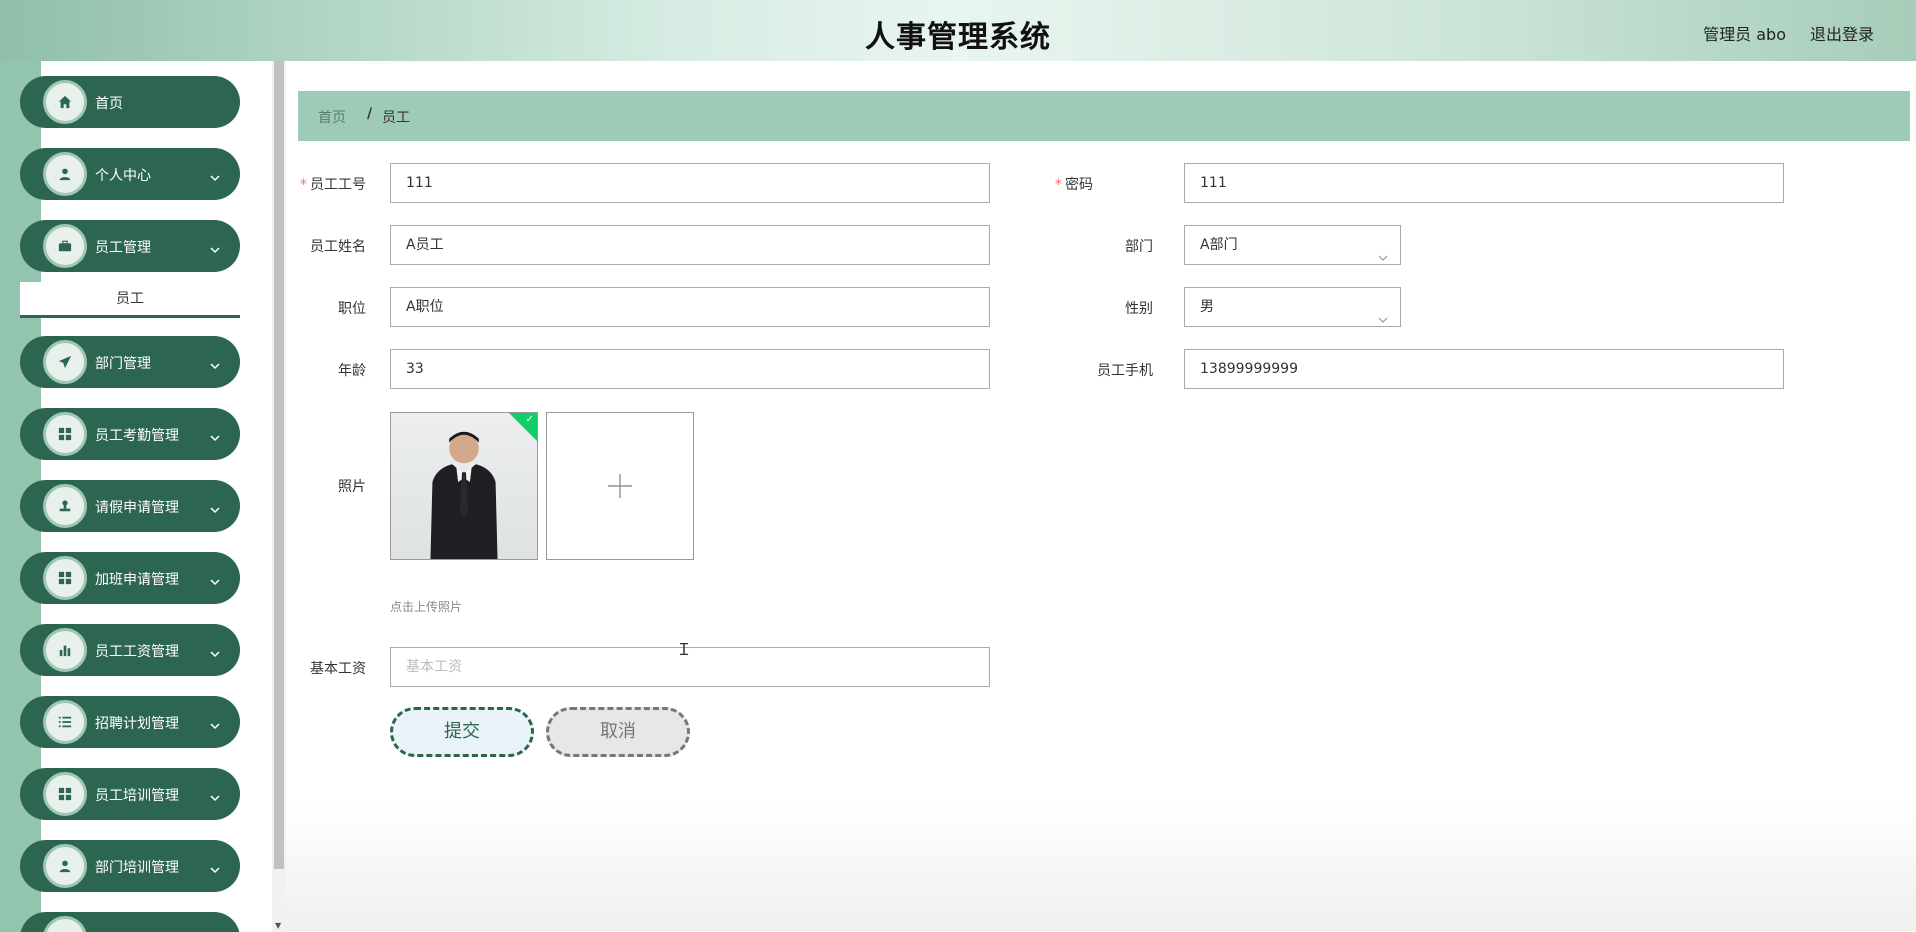 The height and width of the screenshot is (932, 1916). I want to click on phone-label: 员工手机, so click(1125, 371).